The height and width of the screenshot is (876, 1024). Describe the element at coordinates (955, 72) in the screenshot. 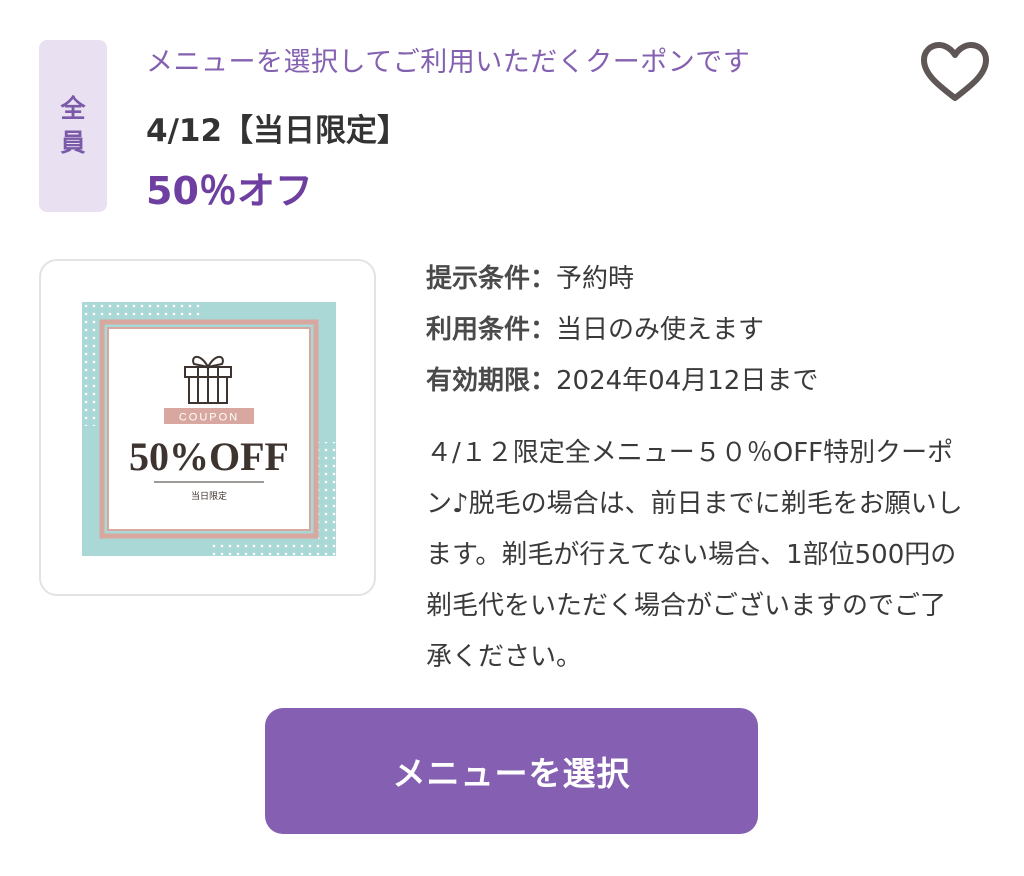

I see `heart-icon` at that location.